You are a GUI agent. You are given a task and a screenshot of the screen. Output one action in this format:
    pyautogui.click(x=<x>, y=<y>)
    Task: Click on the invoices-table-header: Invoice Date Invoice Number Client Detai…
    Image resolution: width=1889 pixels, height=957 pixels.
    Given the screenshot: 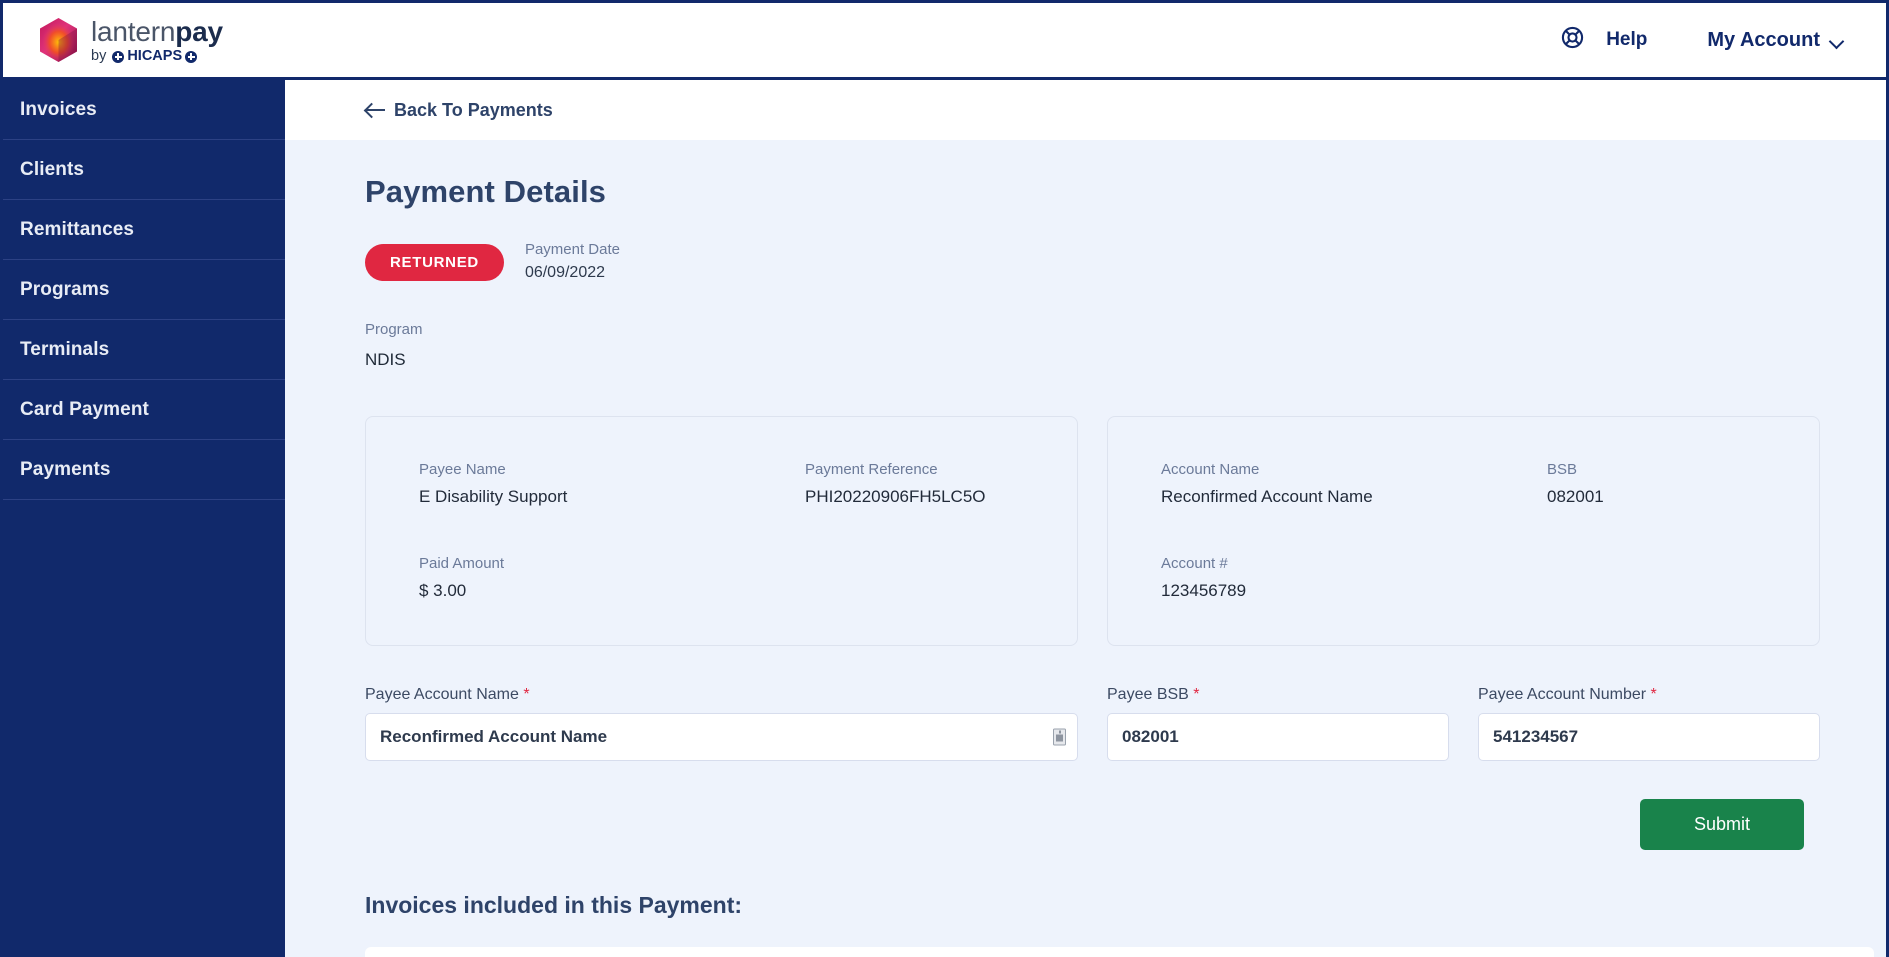 What is the action you would take?
    pyautogui.click(x=1119, y=952)
    